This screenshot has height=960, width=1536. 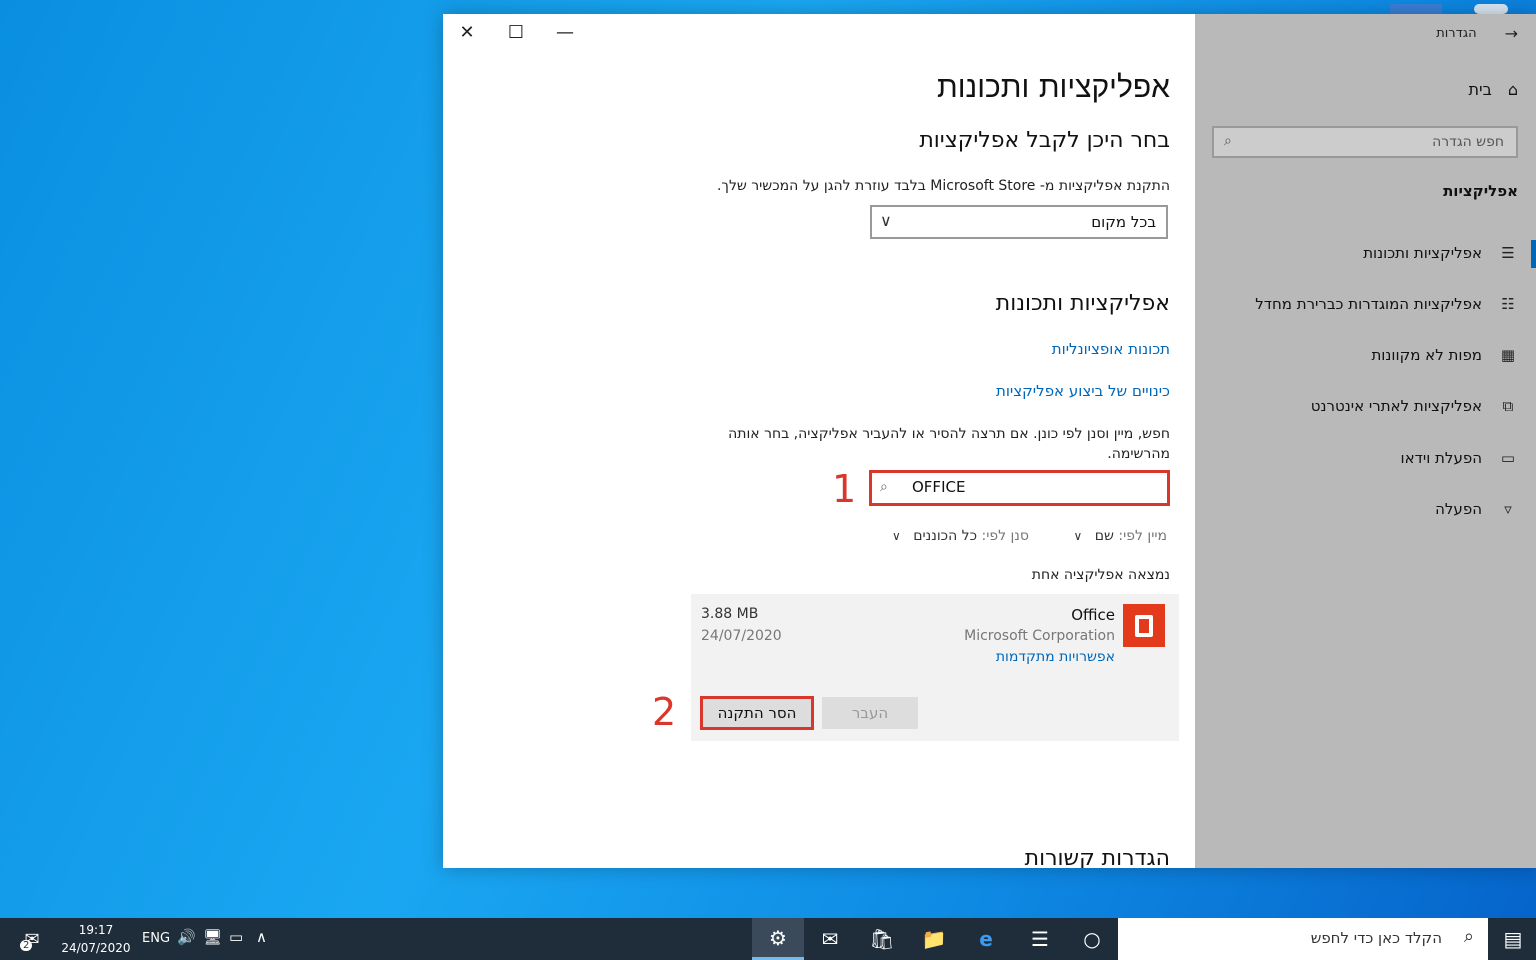 I want to click on step-marker-2: 2, so click(x=664, y=712).